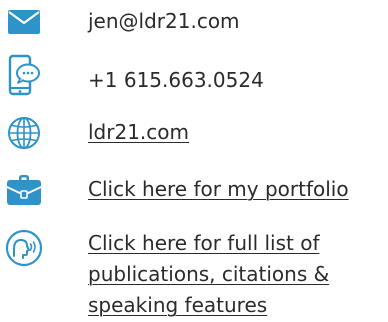 The height and width of the screenshot is (322, 388). Describe the element at coordinates (208, 243) in the screenshot. I see `publications-link-line-1: Click here for full list of` at that location.